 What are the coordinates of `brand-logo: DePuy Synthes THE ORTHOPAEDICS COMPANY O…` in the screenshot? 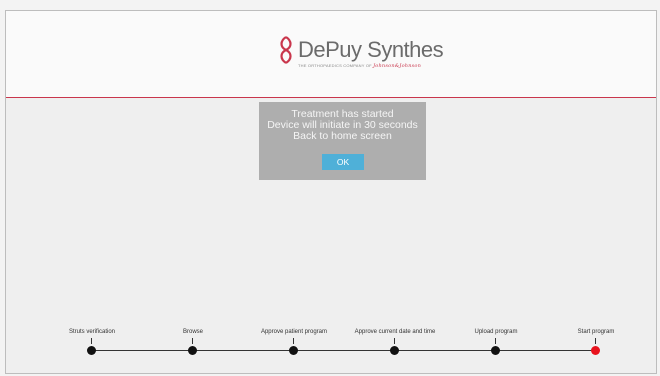 It's located at (360, 56).